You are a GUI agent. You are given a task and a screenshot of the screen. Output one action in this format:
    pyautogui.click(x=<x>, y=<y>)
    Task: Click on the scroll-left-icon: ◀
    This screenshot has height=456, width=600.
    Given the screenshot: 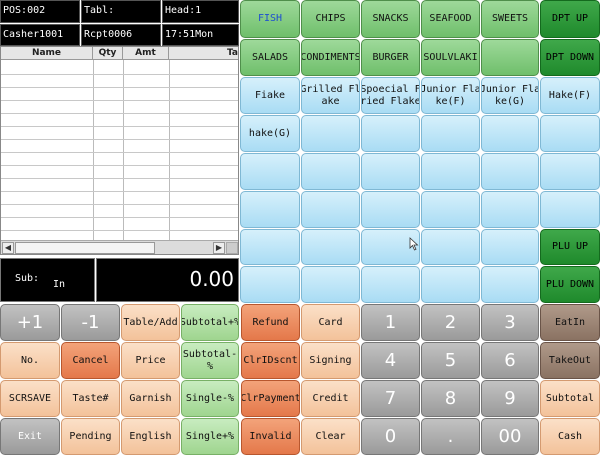 What is the action you would take?
    pyautogui.click(x=8, y=248)
    